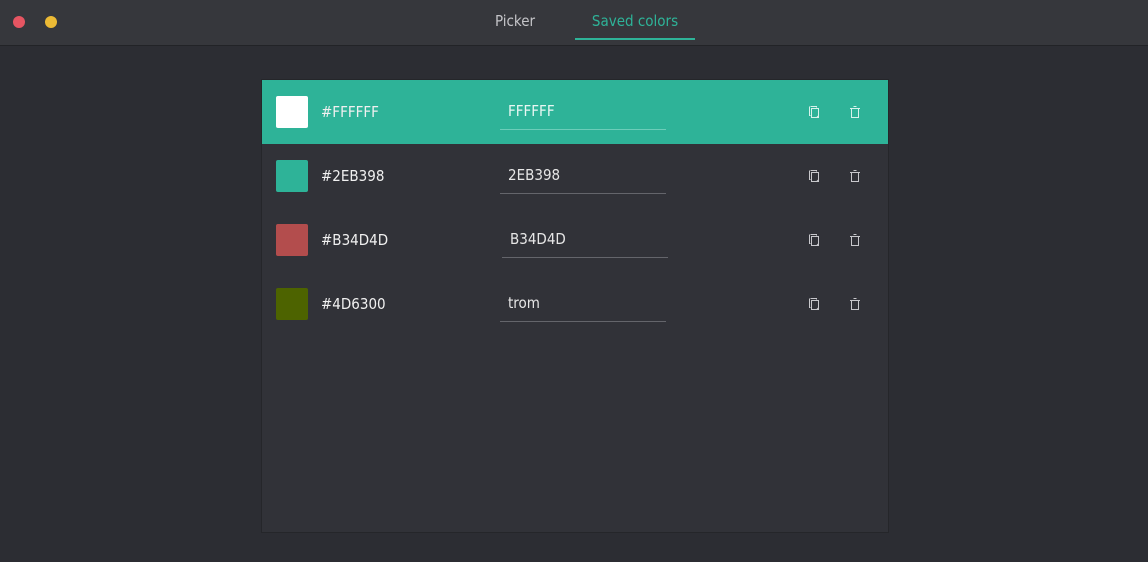 This screenshot has height=562, width=1148. Describe the element at coordinates (350, 112) in the screenshot. I see `color-hex-label: #FFFFFF` at that location.